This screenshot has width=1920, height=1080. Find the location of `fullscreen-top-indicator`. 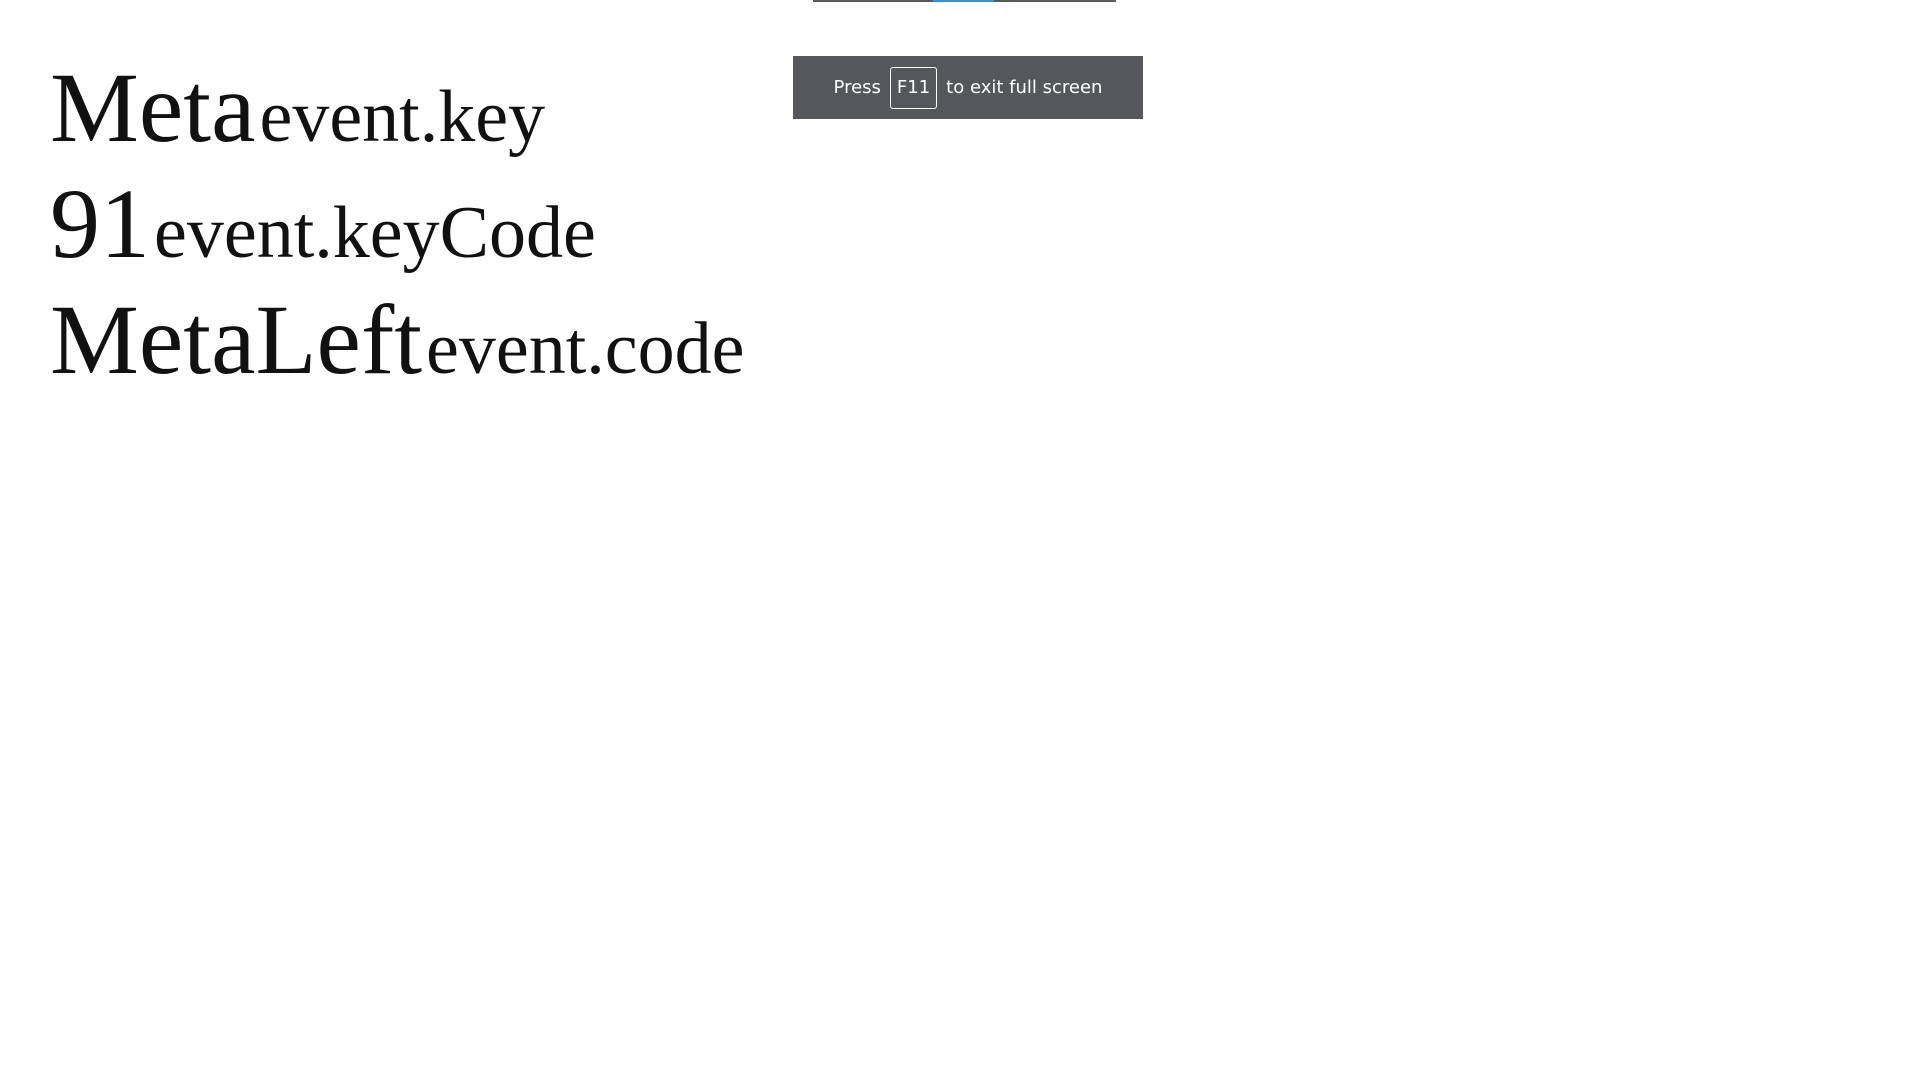

fullscreen-top-indicator is located at coordinates (964, 1).